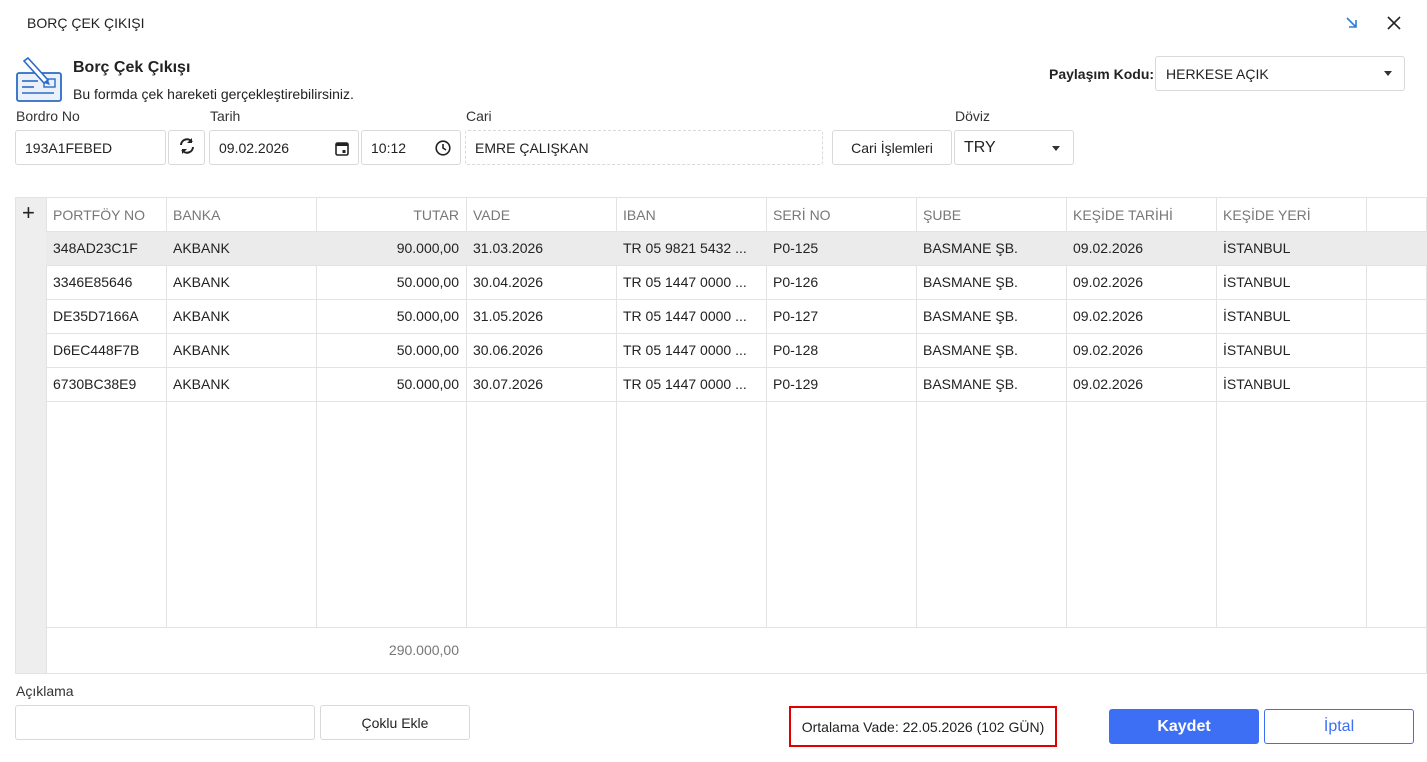 The image size is (1427, 762). I want to click on average-due-date-text: Ortalama Vade: 22.05.2026 (102 GÜN), so click(923, 726).